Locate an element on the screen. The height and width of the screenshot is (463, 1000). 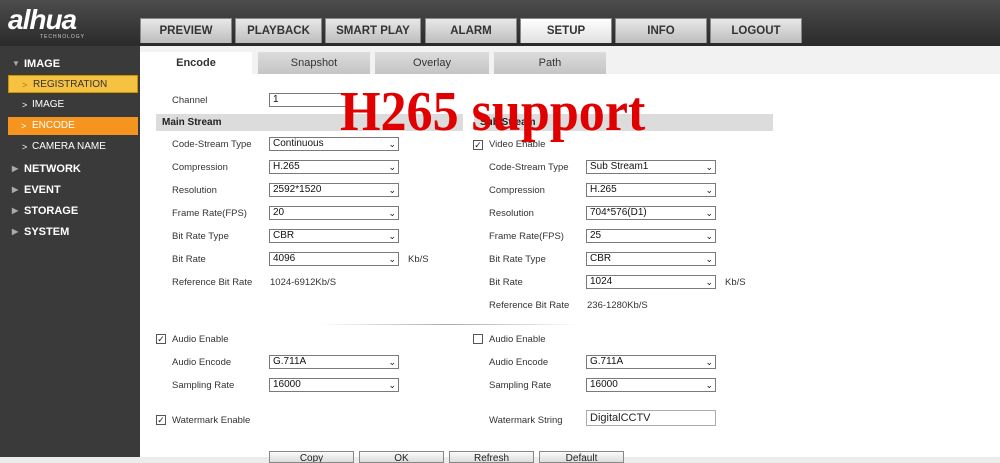
main-frame-rate-select: 20 ⌄ is located at coordinates (334, 213).